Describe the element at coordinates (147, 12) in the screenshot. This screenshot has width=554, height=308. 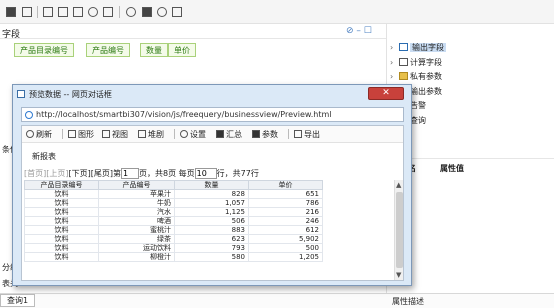
I see `sql-icon` at that location.